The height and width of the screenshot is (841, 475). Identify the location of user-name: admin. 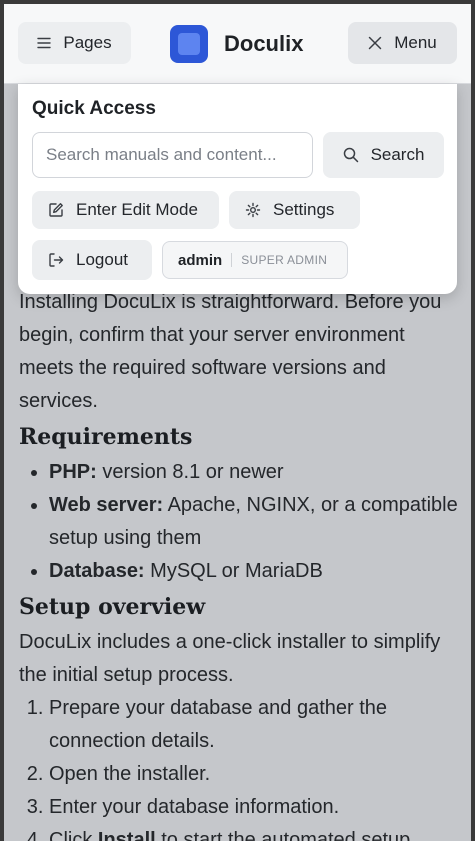
(200, 260).